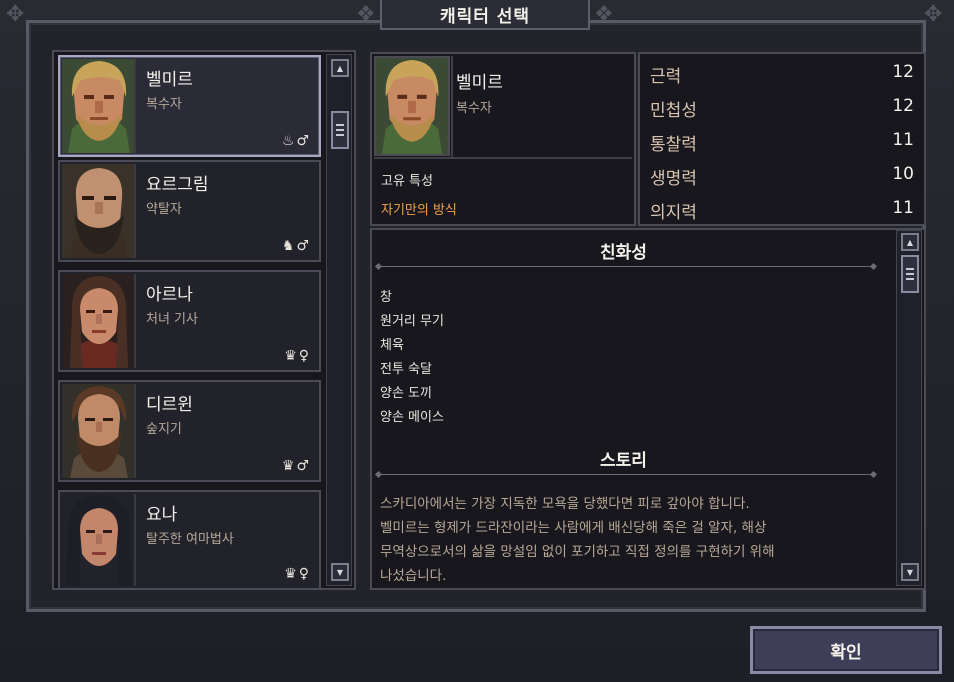  I want to click on title-bar: 캐릭터 선택, so click(485, 15).